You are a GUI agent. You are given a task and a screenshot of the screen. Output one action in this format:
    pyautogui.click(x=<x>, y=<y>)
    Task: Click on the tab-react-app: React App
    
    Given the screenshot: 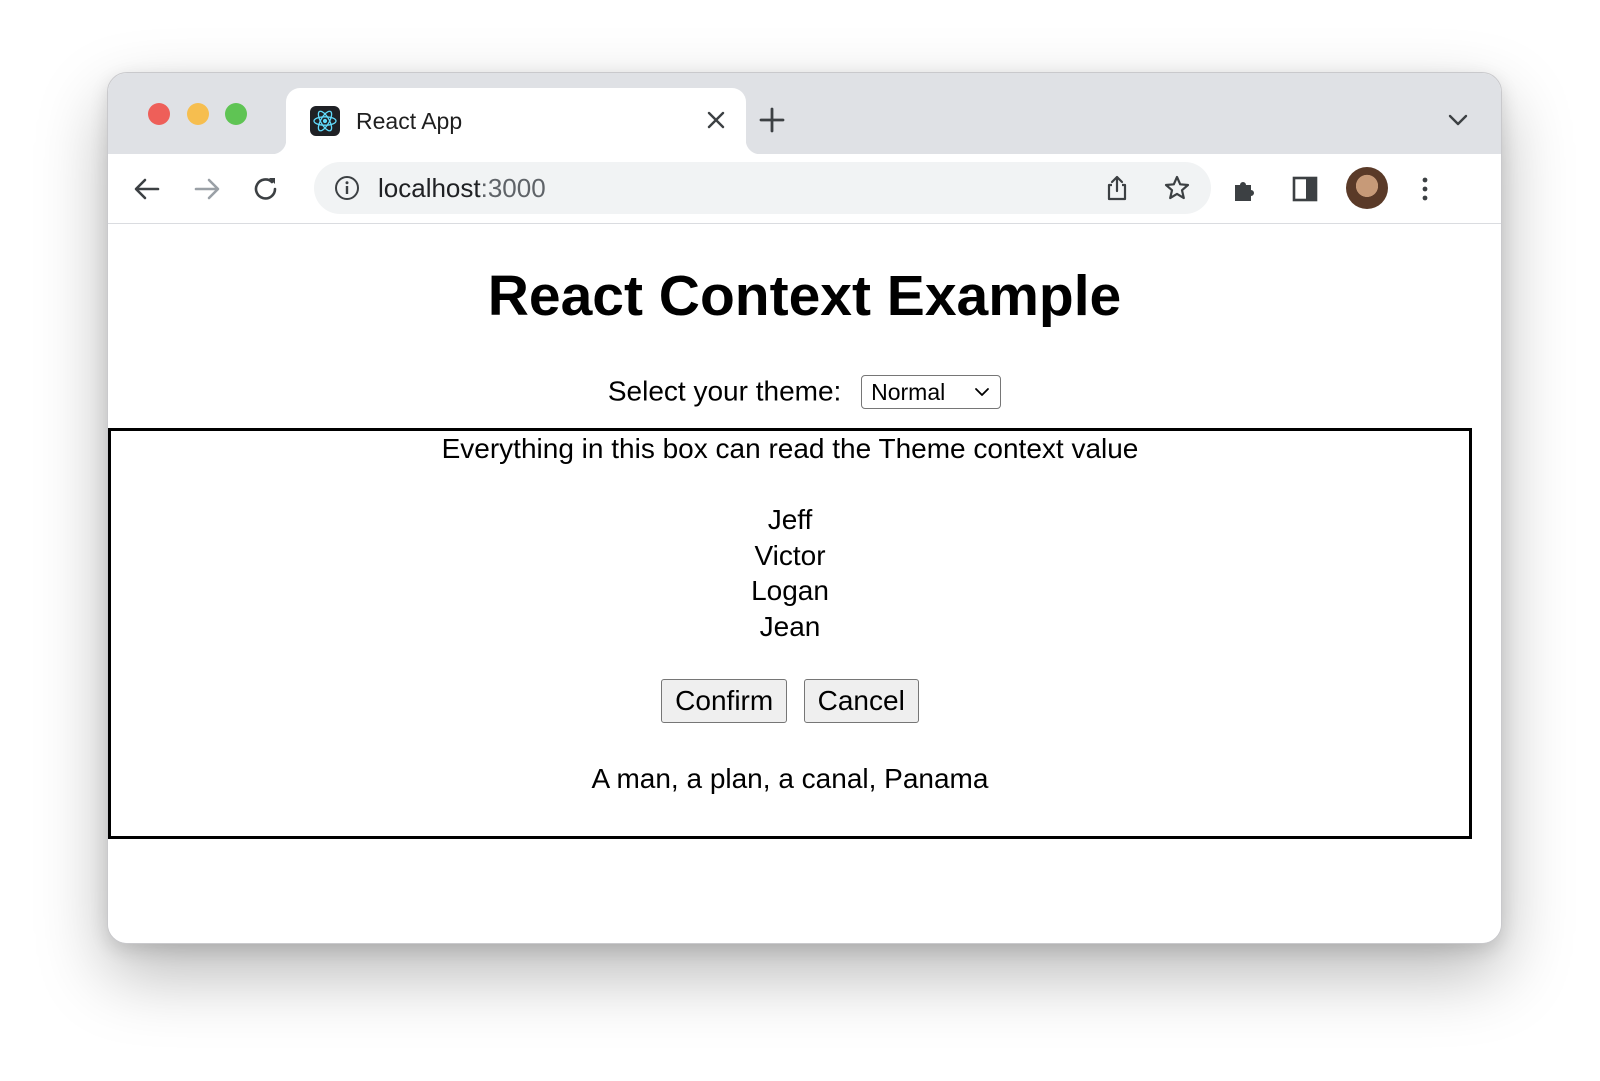 What is the action you would take?
    pyautogui.click(x=516, y=121)
    